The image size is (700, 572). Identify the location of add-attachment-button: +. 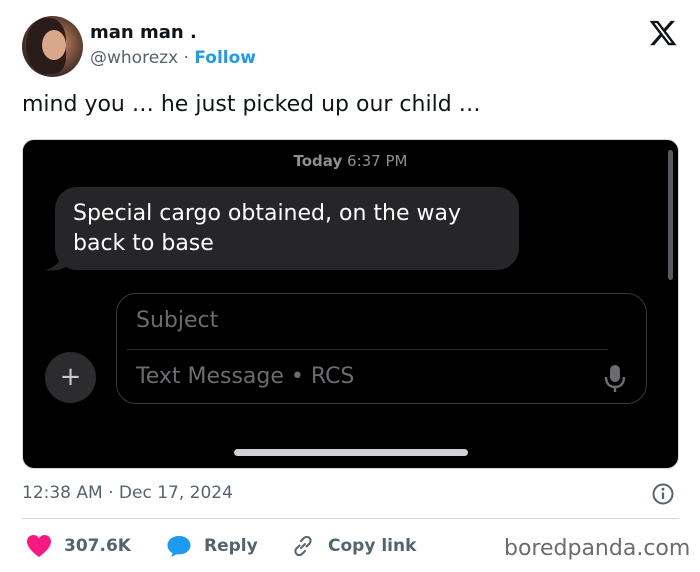
(70, 377).